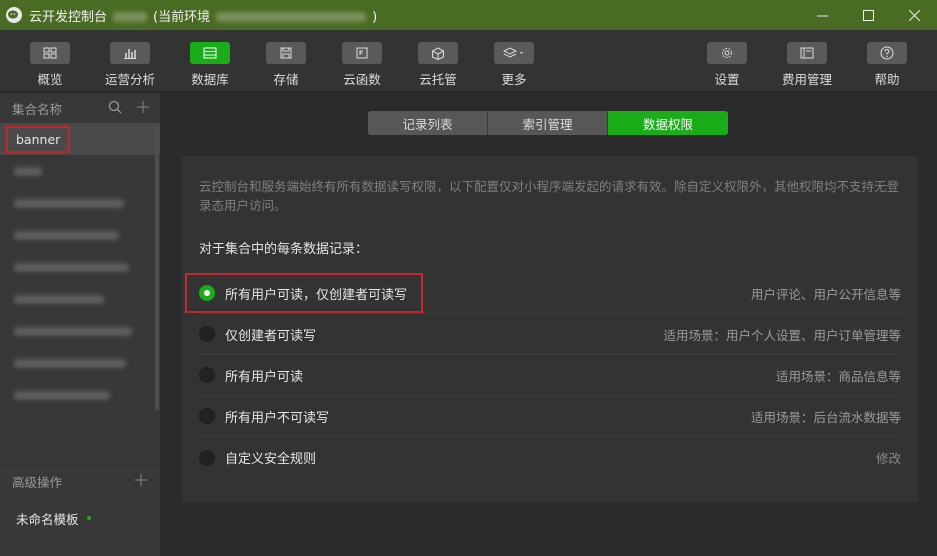 Image resolution: width=937 pixels, height=556 pixels. I want to click on toolbar-cloud-hosting: 云托管, so click(438, 65).